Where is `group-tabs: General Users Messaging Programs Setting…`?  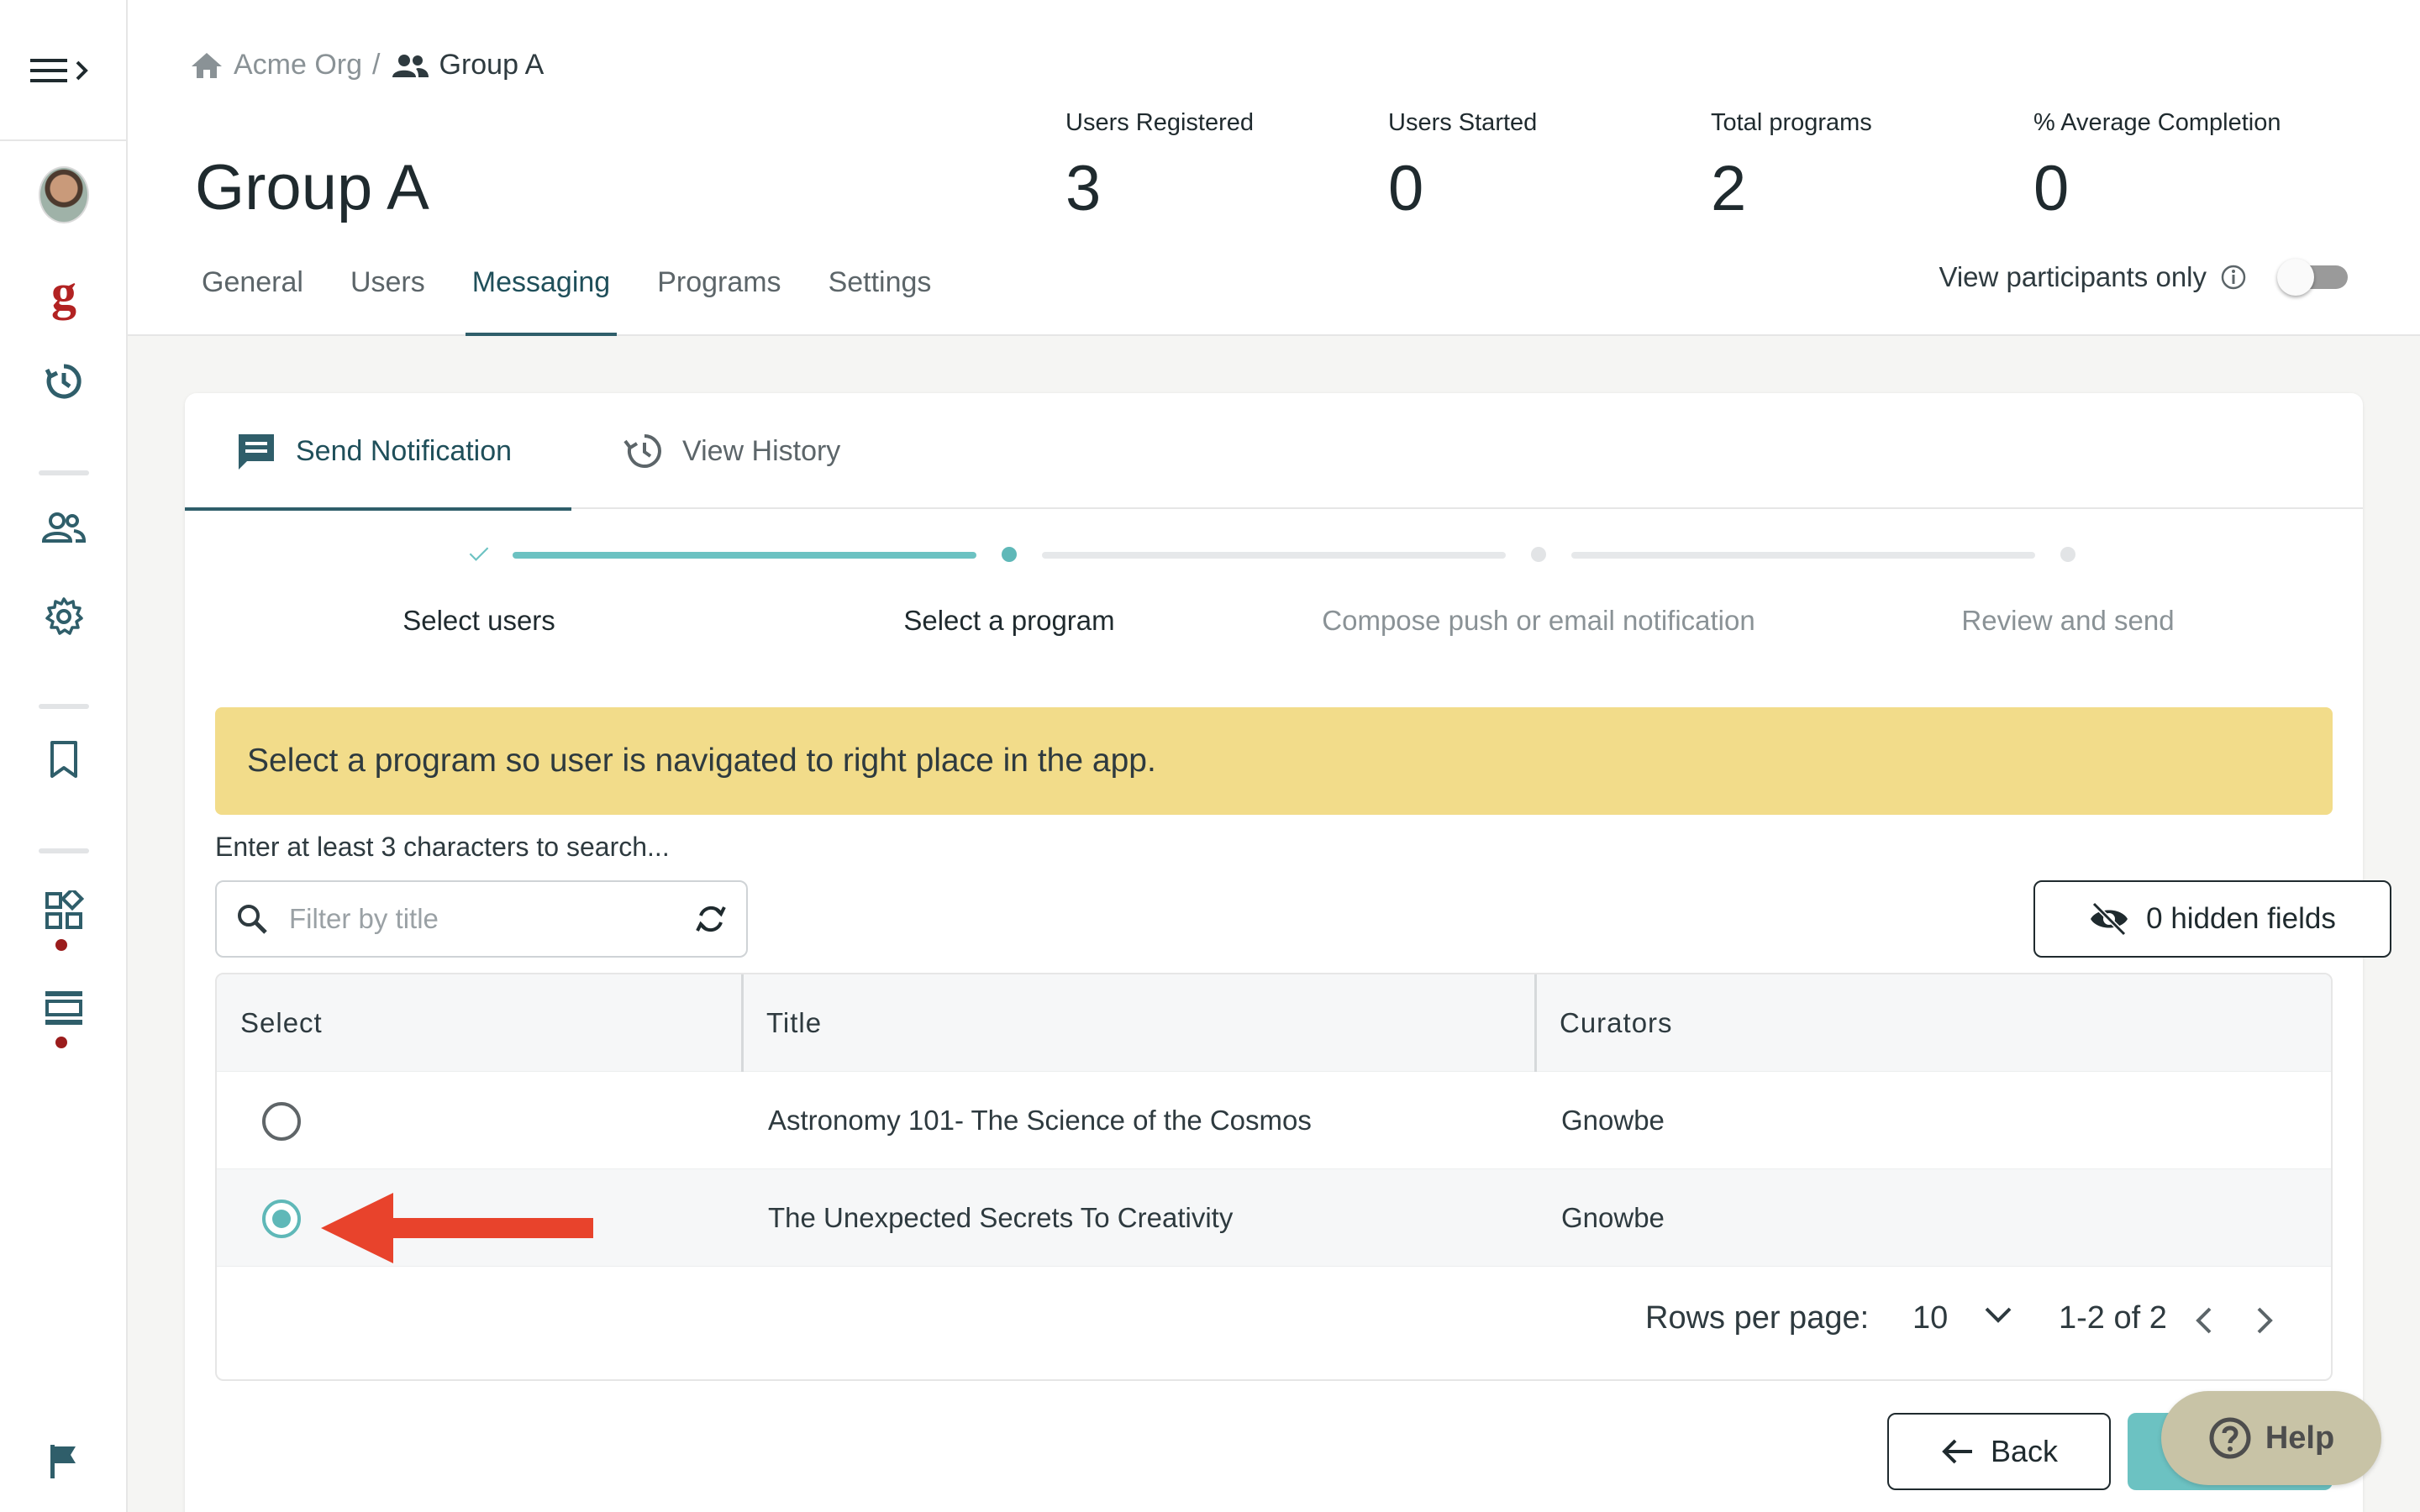
group-tabs: General Users Messaging Programs Setting… is located at coordinates (583, 298).